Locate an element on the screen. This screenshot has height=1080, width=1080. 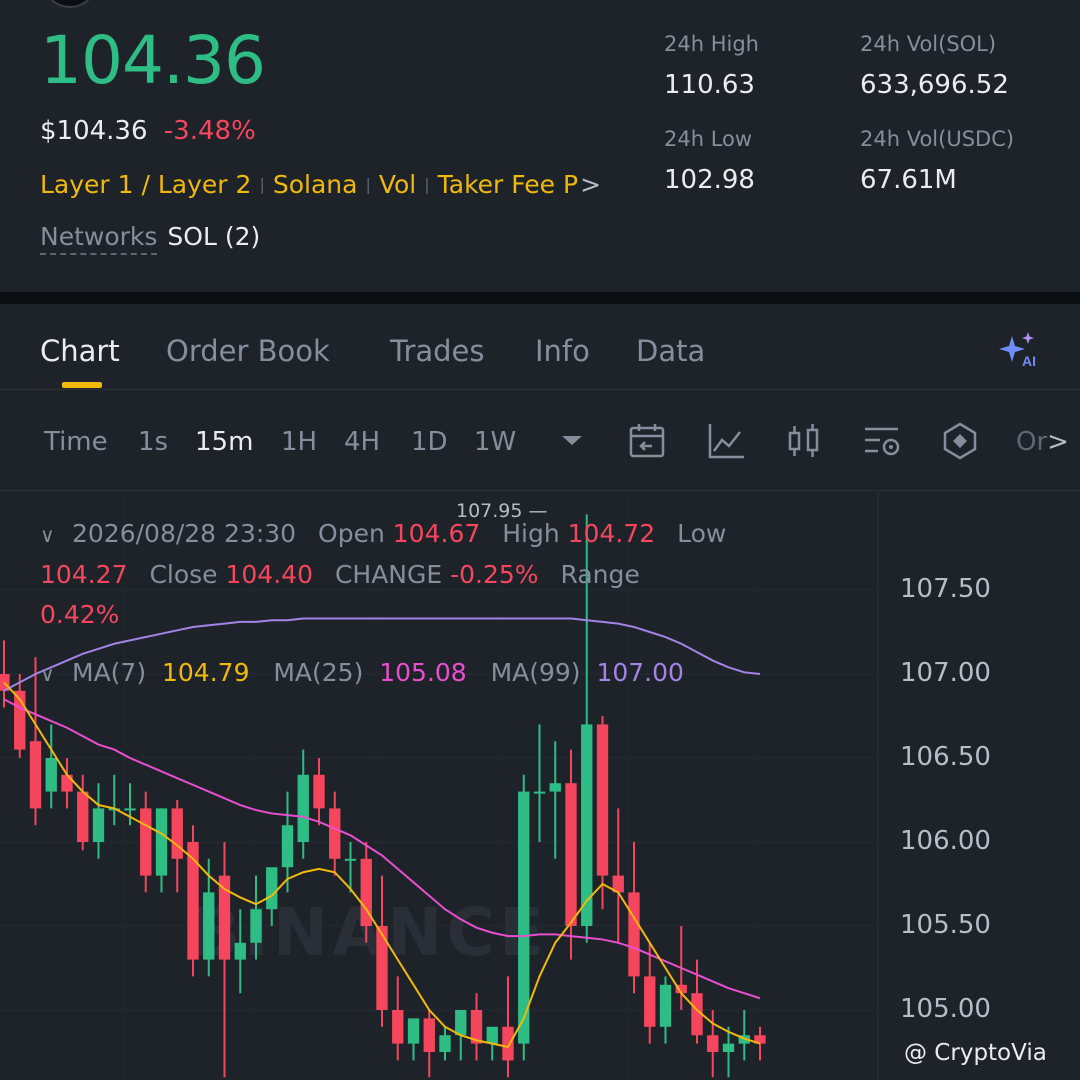
indicator-line-icon is located at coordinates (726, 441).